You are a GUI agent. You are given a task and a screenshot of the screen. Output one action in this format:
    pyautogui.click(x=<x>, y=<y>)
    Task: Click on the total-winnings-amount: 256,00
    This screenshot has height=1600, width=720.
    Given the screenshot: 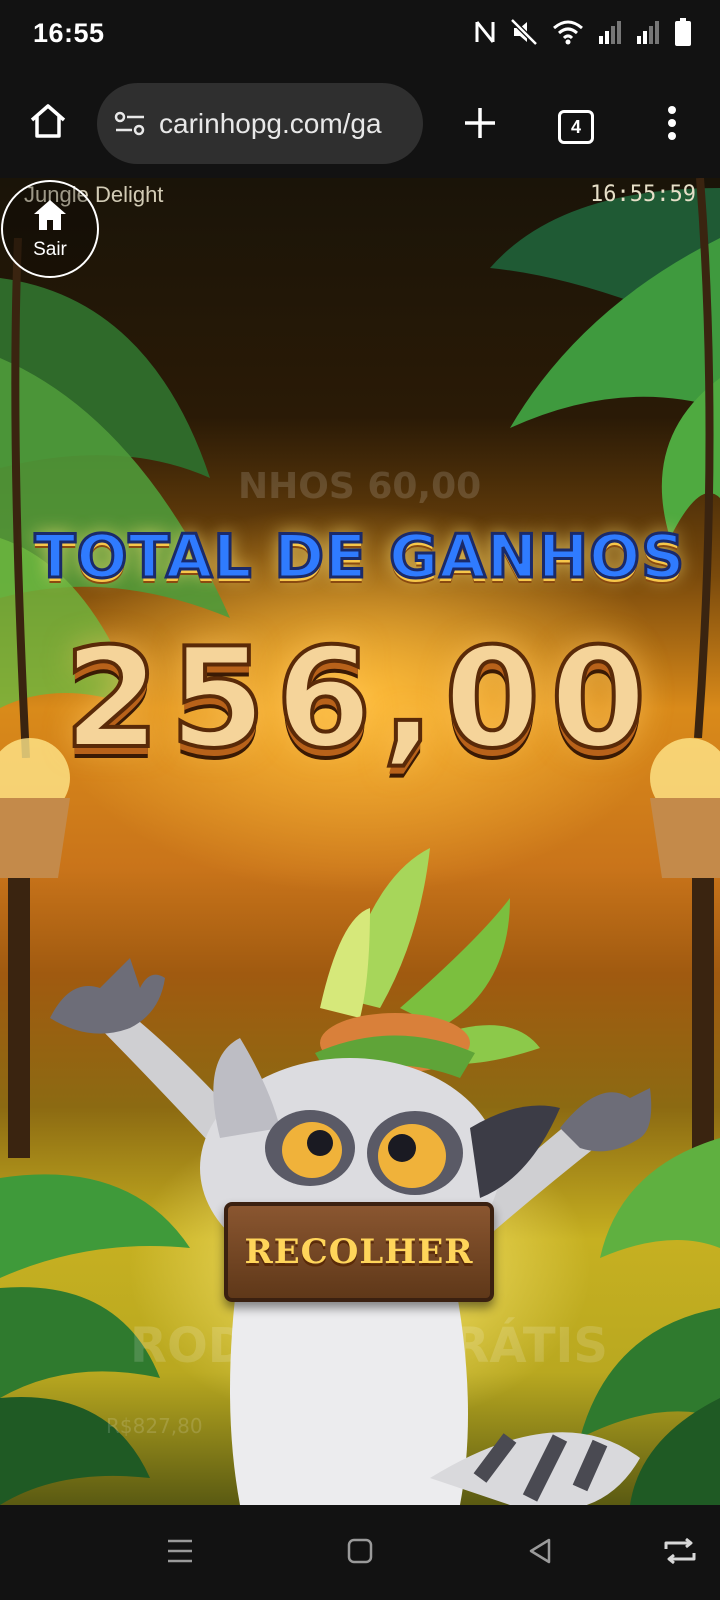 What is the action you would take?
    pyautogui.click(x=359, y=698)
    